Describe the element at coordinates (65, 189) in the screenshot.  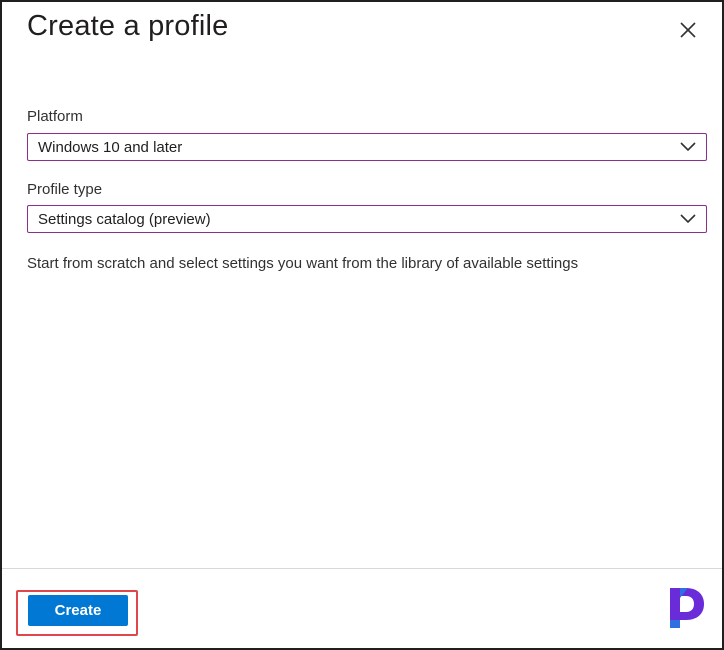
I see `profile-type-label: Profile type` at that location.